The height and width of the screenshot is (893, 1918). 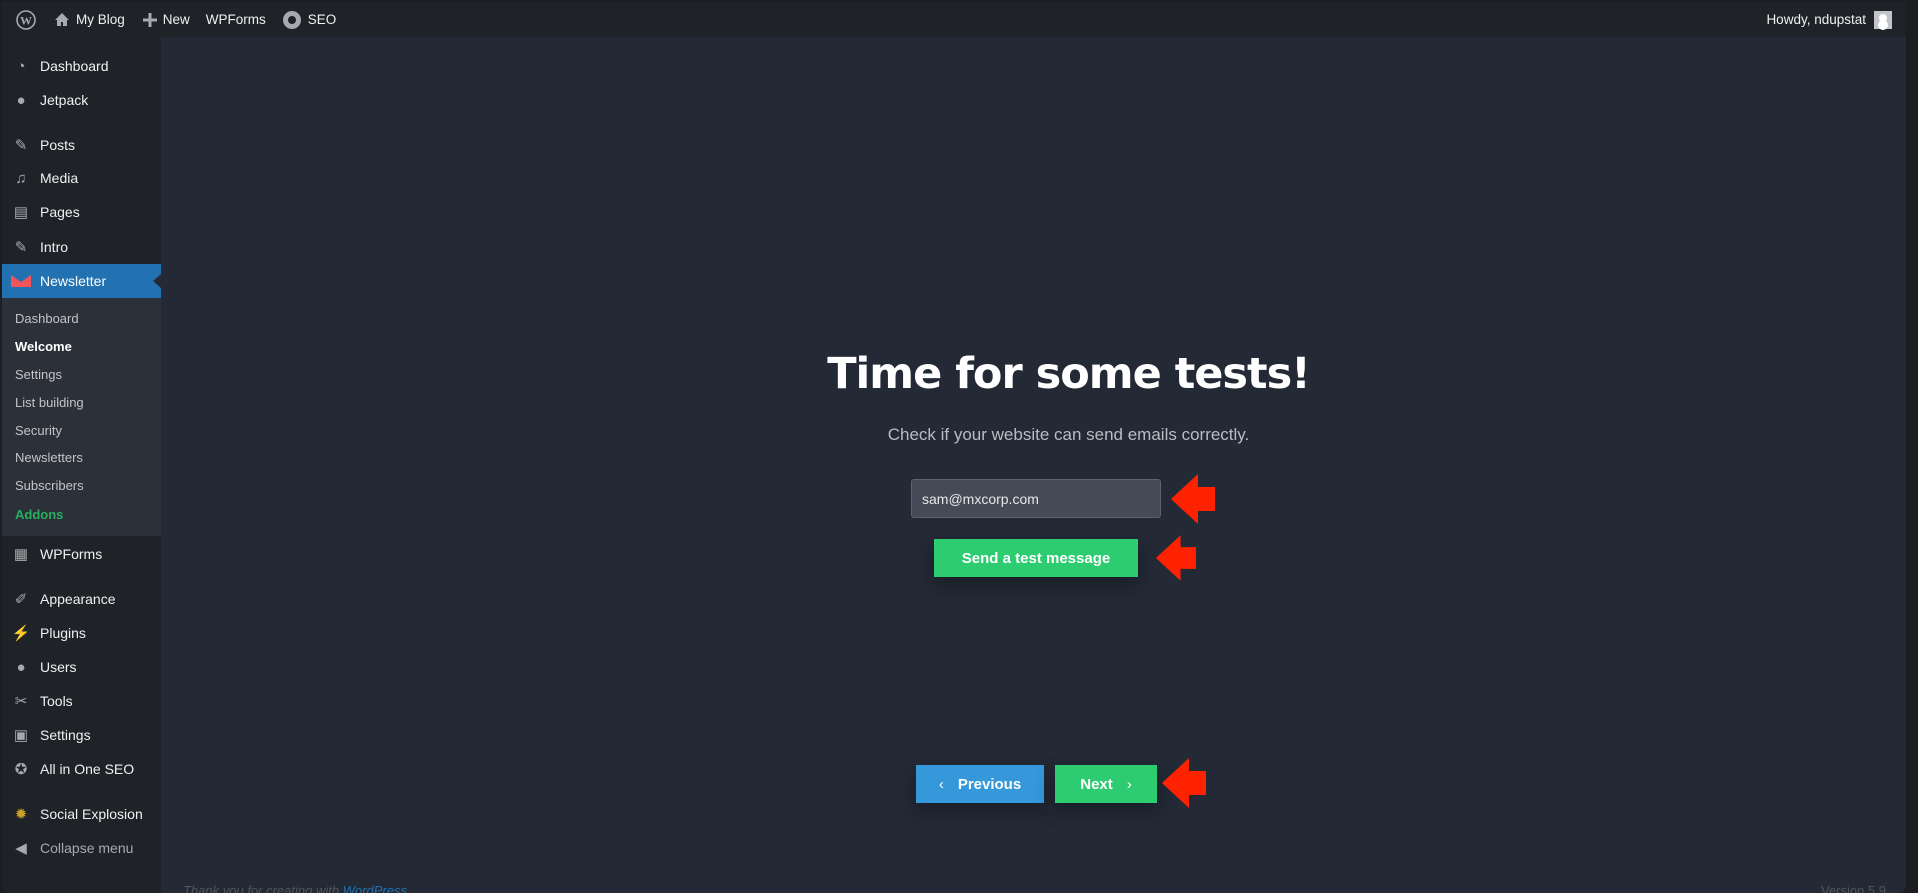 I want to click on wrench-icon: ✂, so click(x=21, y=701).